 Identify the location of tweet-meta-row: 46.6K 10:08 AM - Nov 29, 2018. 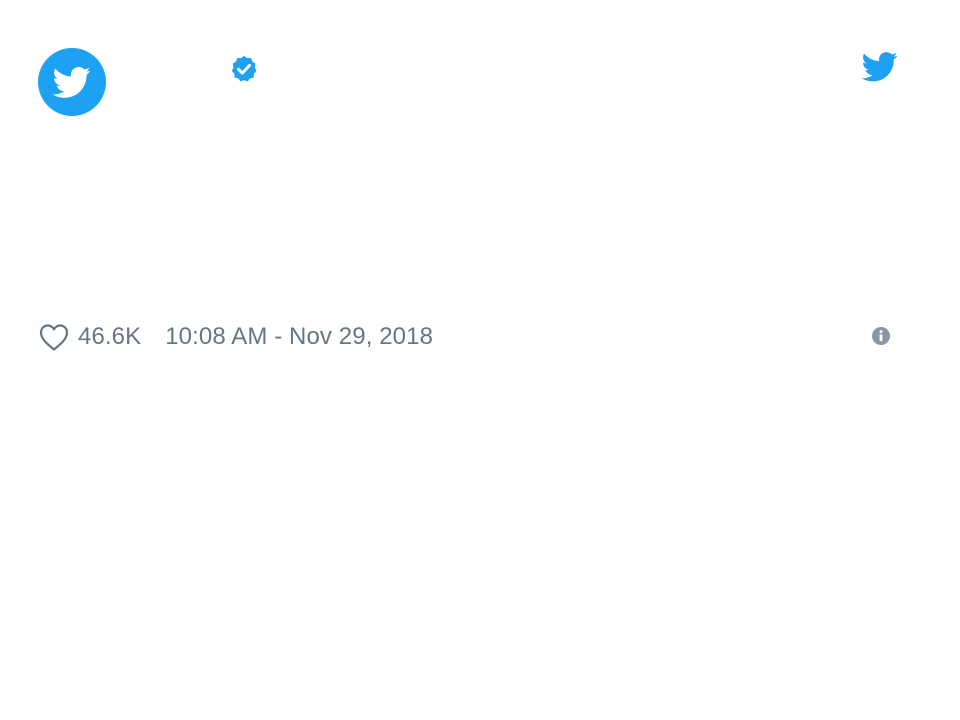
(235, 337).